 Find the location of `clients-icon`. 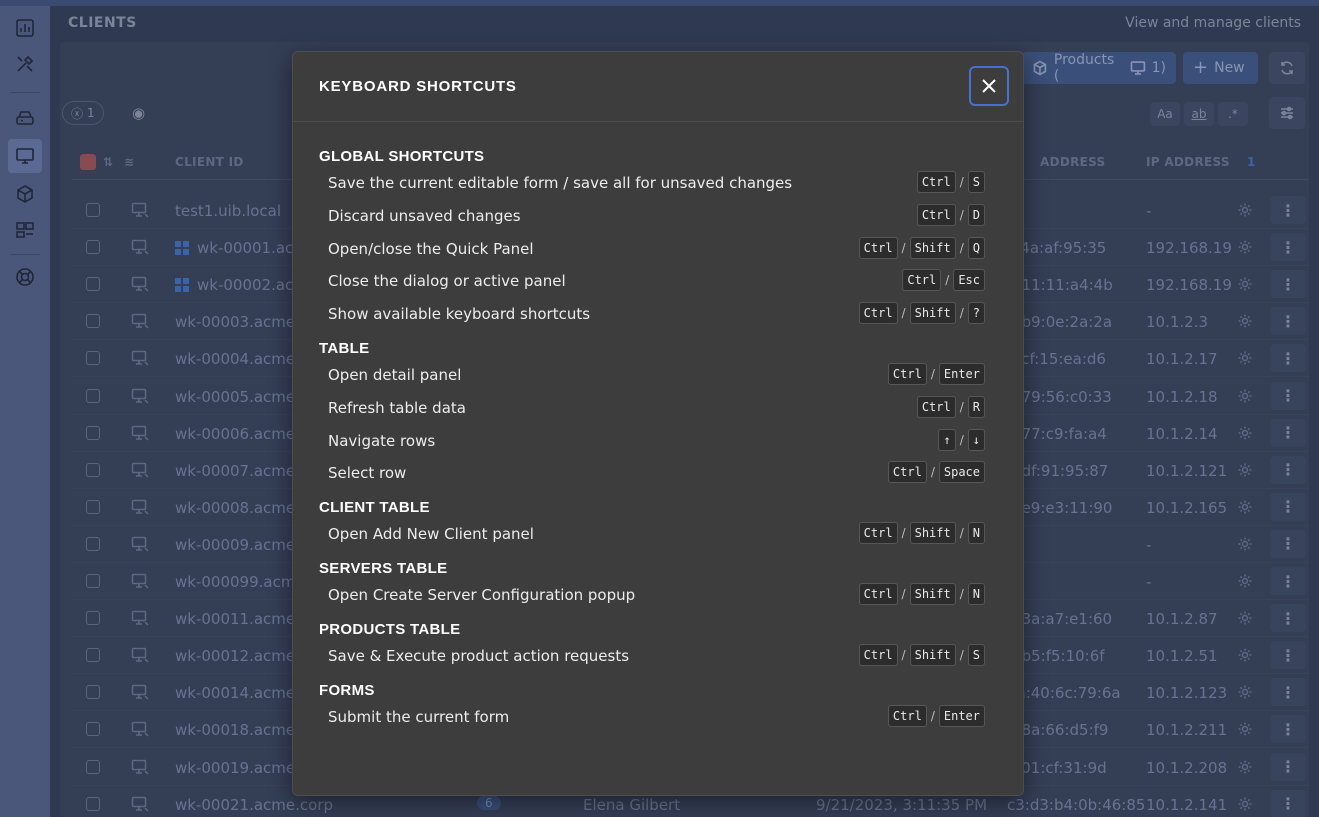

clients-icon is located at coordinates (25, 156).